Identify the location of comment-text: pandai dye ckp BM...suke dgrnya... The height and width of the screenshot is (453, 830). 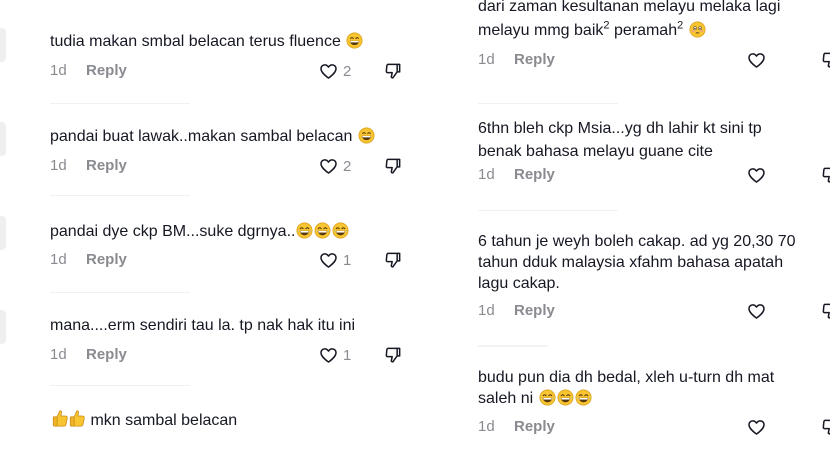
(173, 231).